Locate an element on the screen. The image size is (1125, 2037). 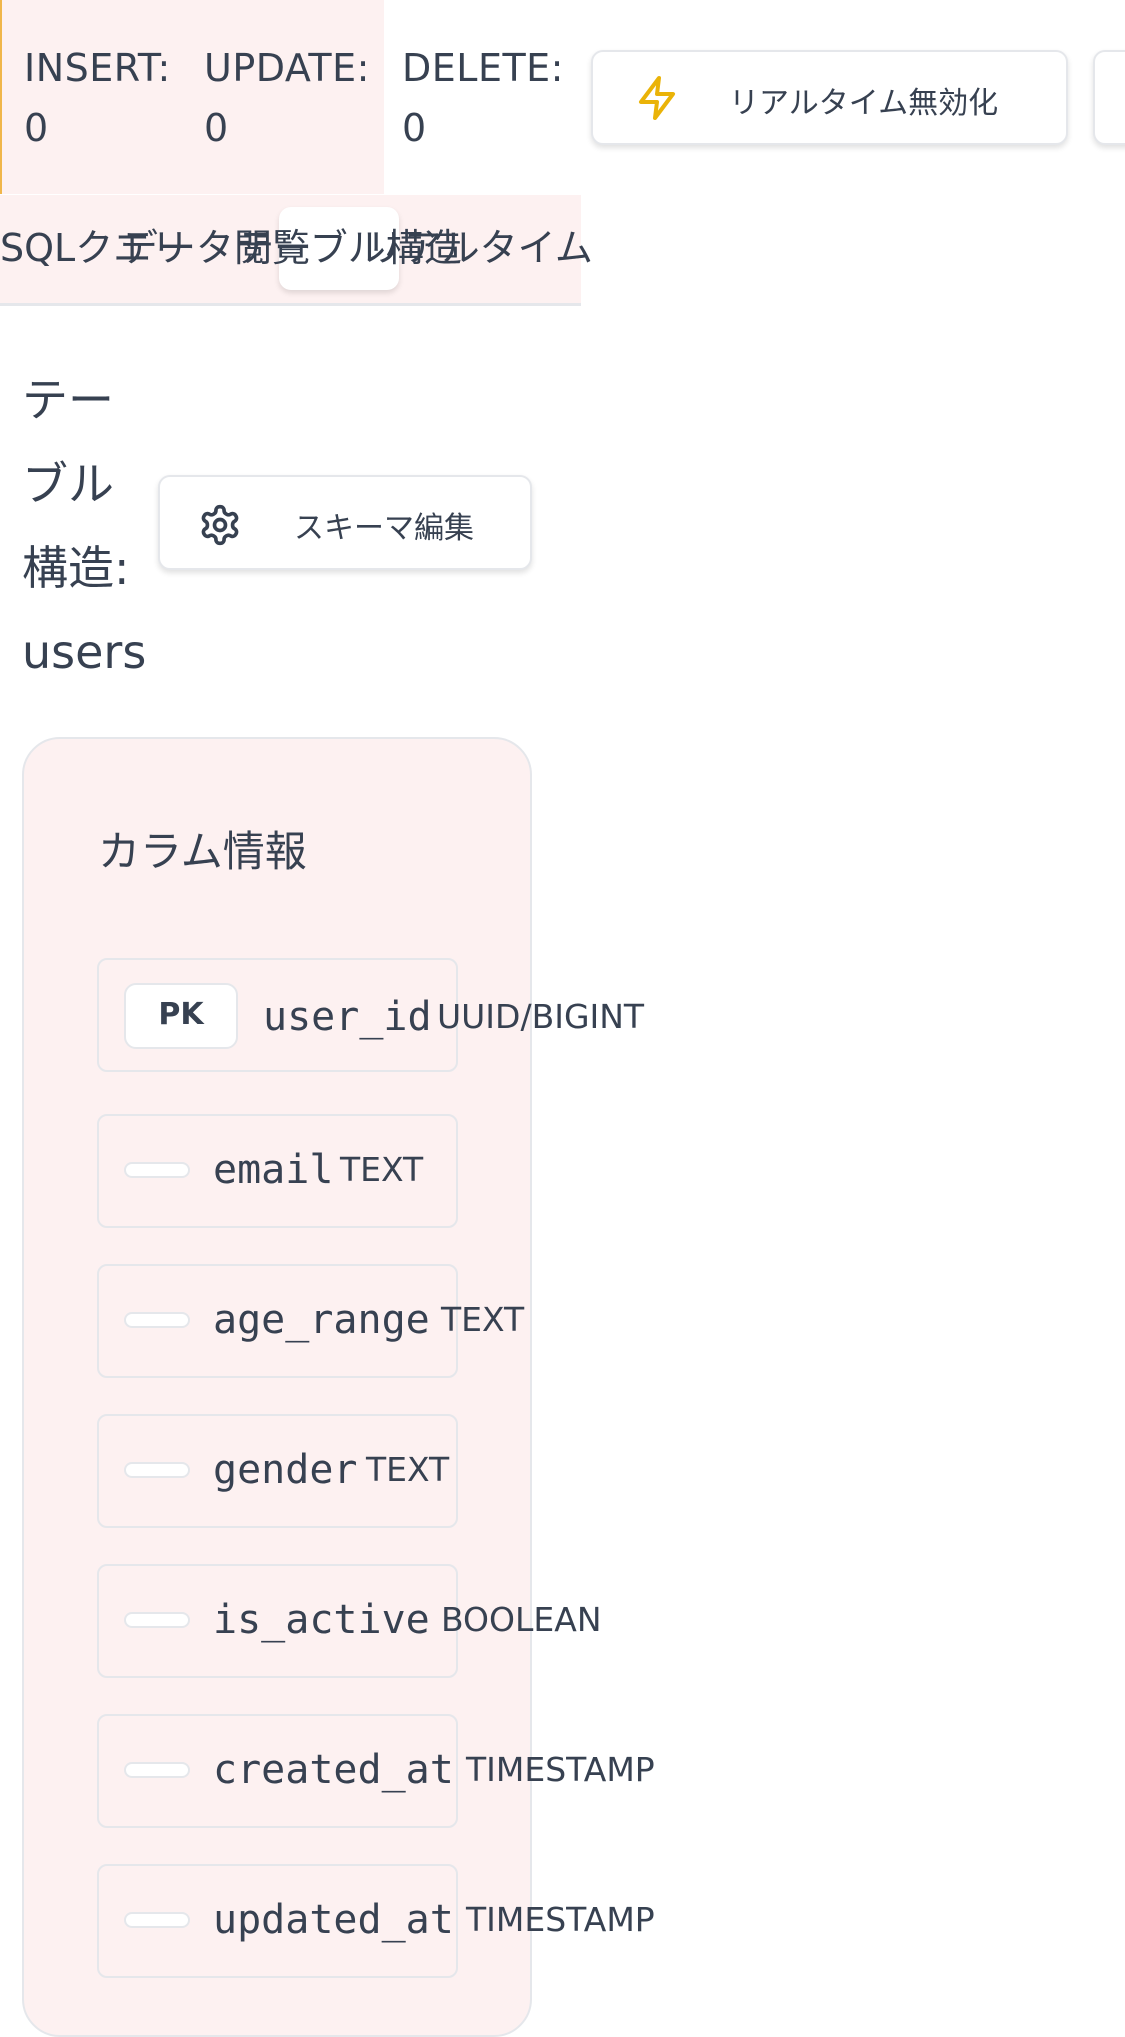
delete-value: 0 is located at coordinates (414, 128).